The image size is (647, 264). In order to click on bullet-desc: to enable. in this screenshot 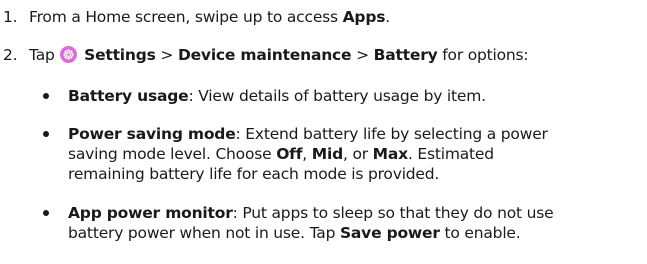, I will do `click(480, 233)`.